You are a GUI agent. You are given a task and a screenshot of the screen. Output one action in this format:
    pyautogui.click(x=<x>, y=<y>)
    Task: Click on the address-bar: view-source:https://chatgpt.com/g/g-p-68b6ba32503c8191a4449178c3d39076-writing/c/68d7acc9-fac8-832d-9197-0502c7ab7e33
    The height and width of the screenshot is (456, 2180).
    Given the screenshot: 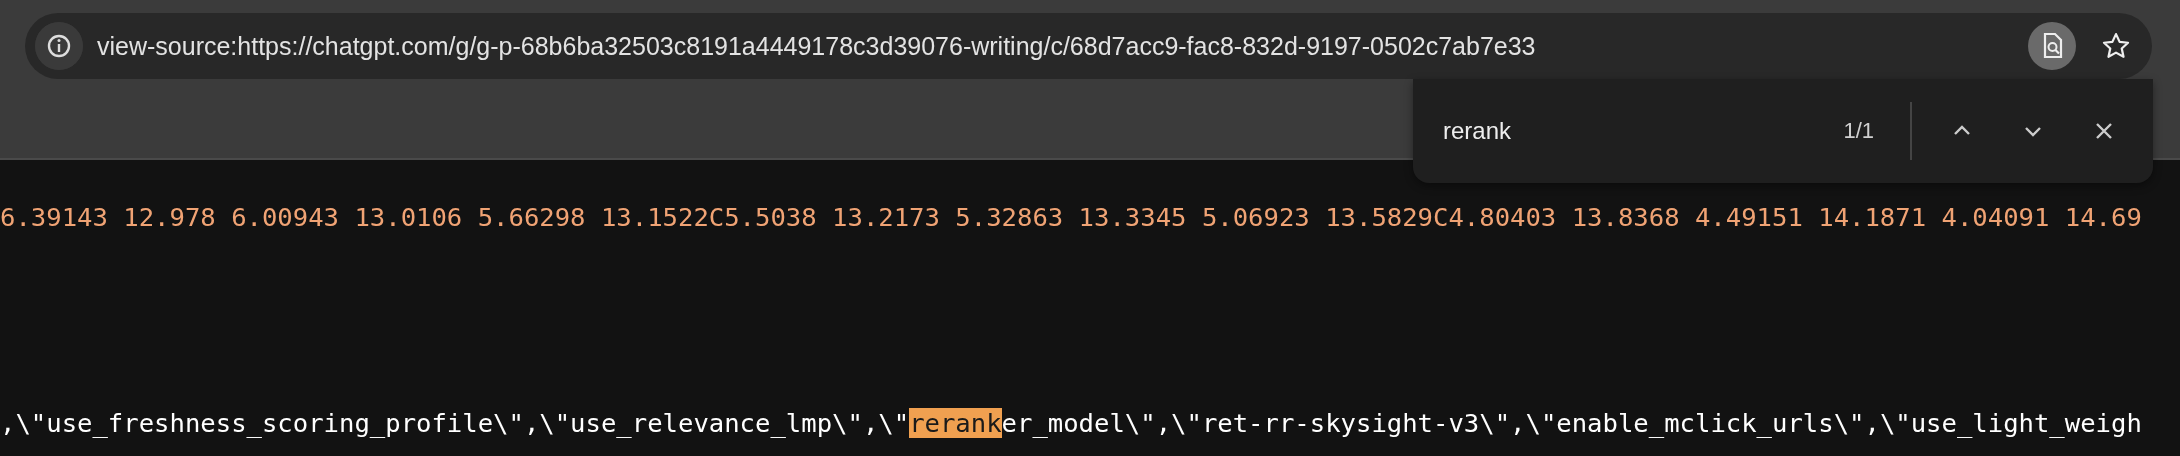 What is the action you would take?
    pyautogui.click(x=1088, y=46)
    